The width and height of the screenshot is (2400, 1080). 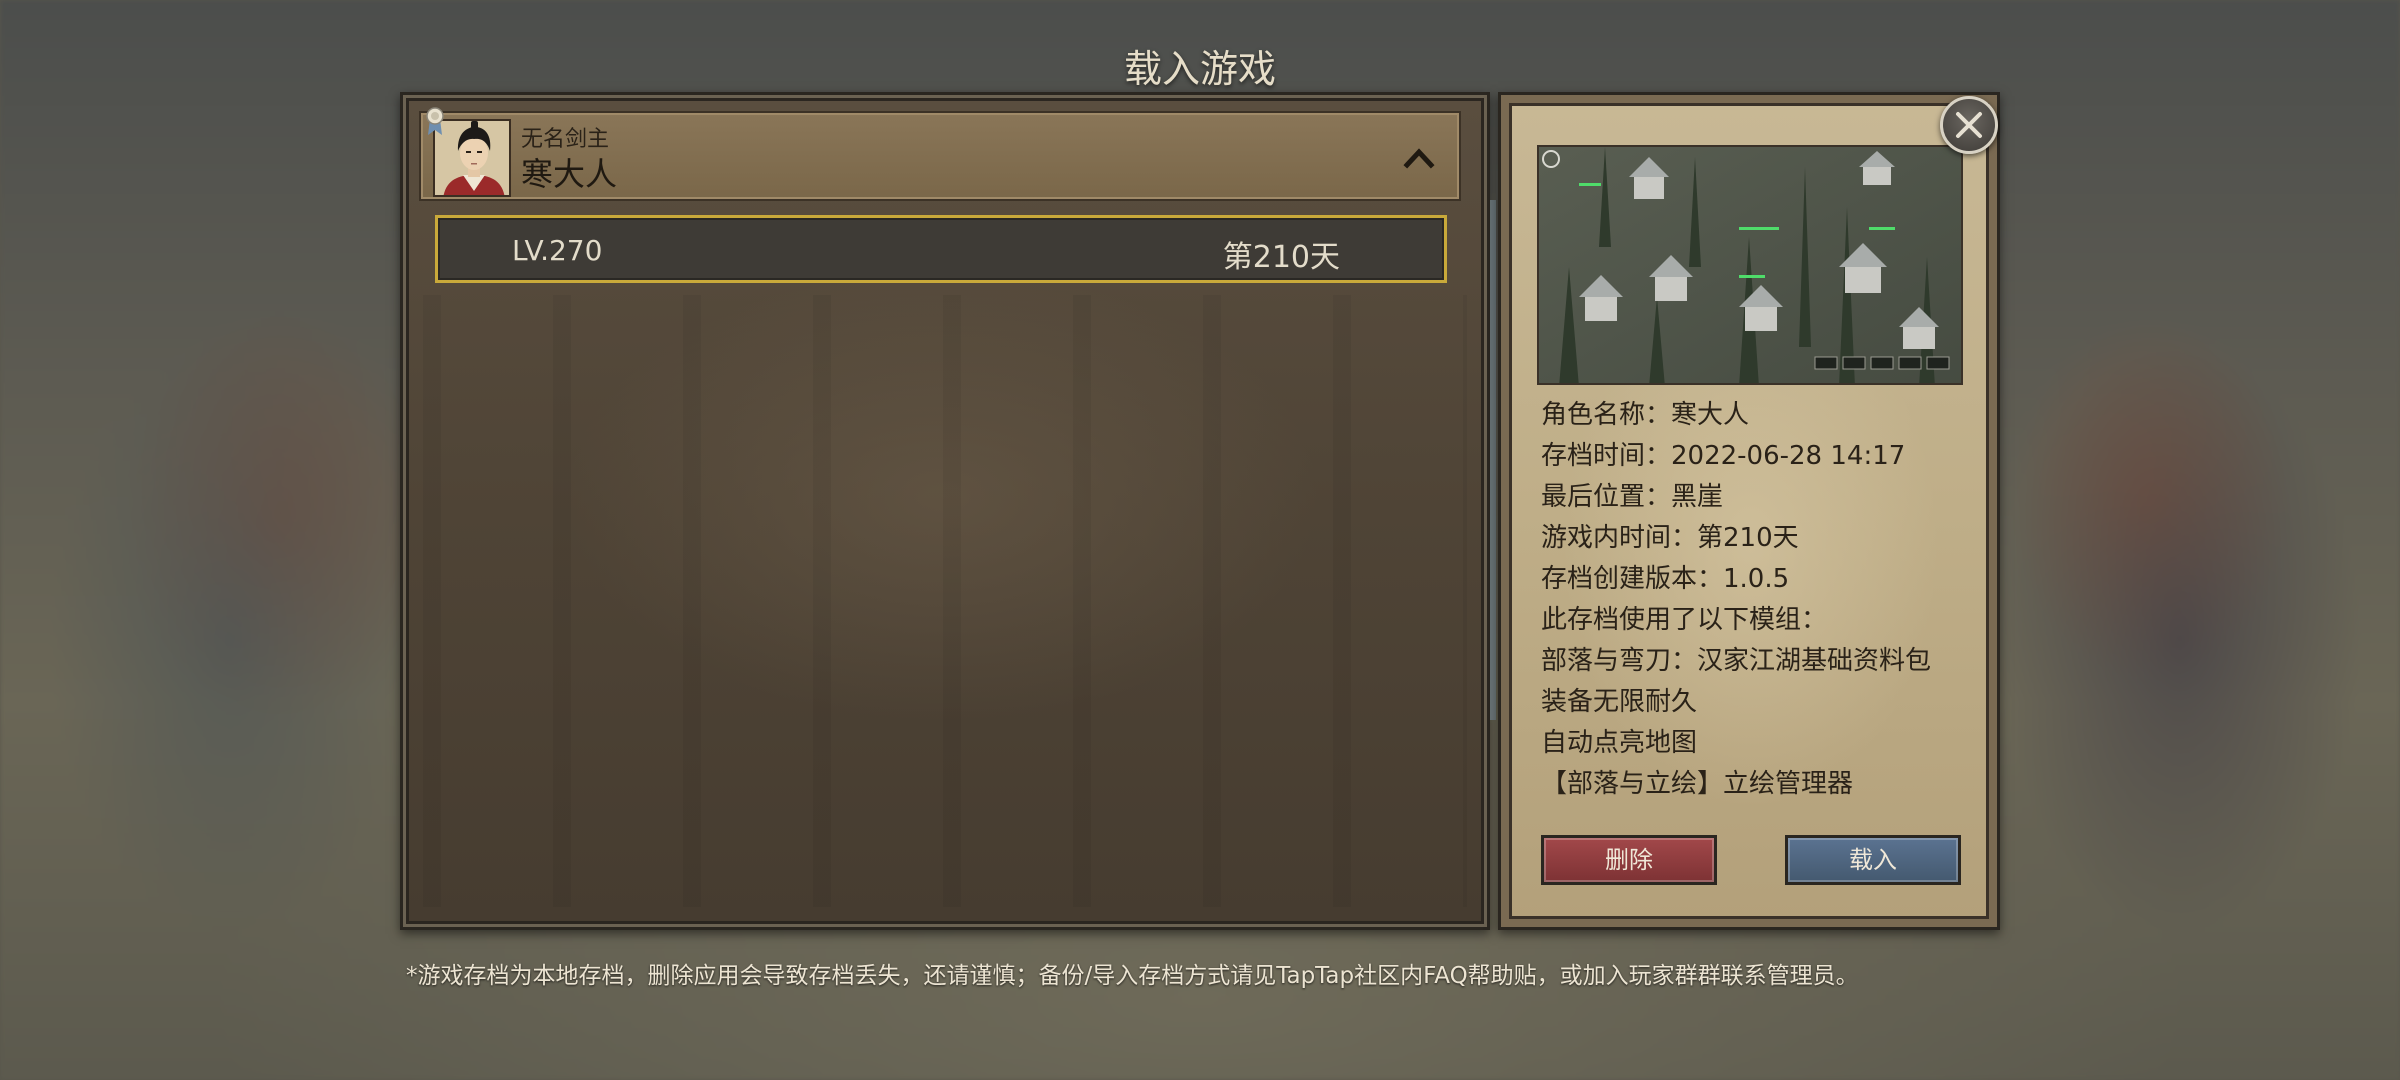 I want to click on close-icon, so click(x=1969, y=125).